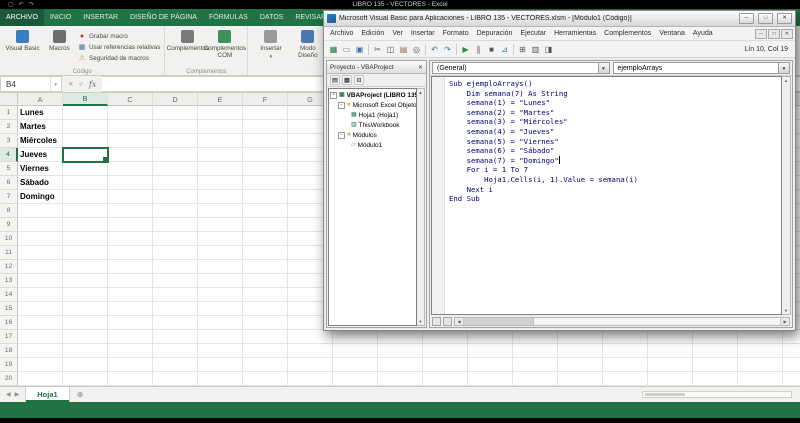  What do you see at coordinates (423, 33) in the screenshot?
I see `menu-insertar: Insertar` at bounding box center [423, 33].